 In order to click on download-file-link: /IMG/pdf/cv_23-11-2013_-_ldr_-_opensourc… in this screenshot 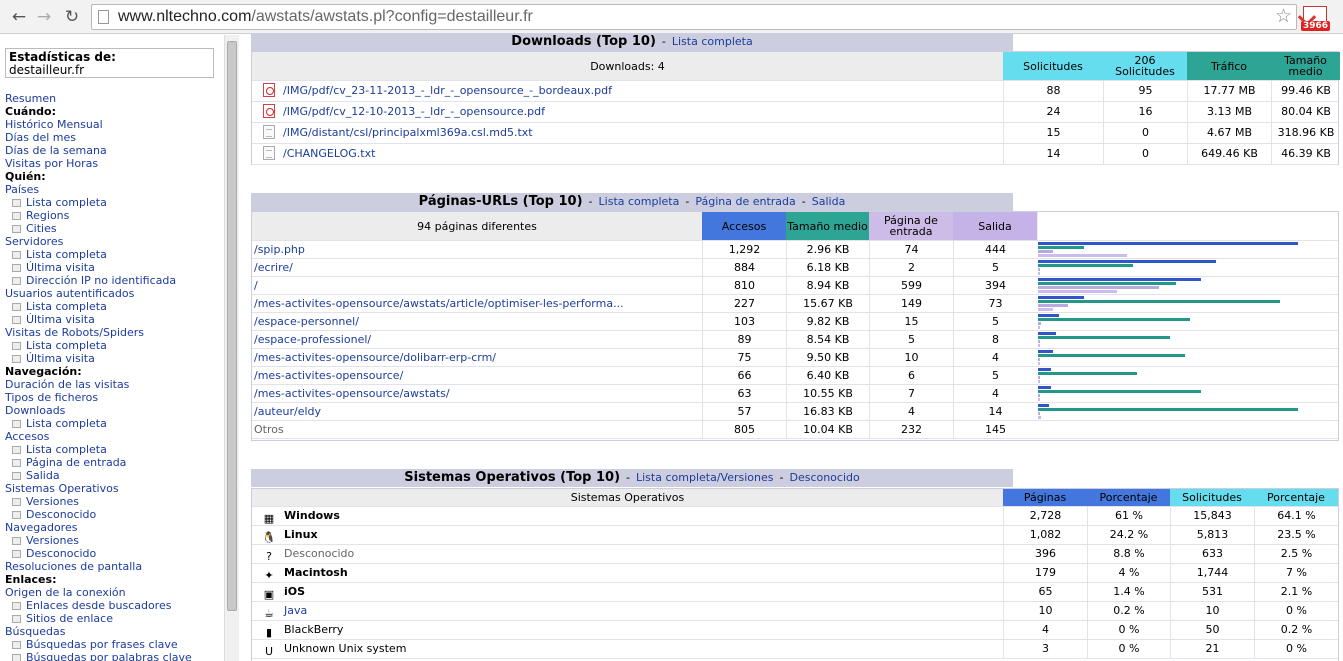, I will do `click(447, 90)`.